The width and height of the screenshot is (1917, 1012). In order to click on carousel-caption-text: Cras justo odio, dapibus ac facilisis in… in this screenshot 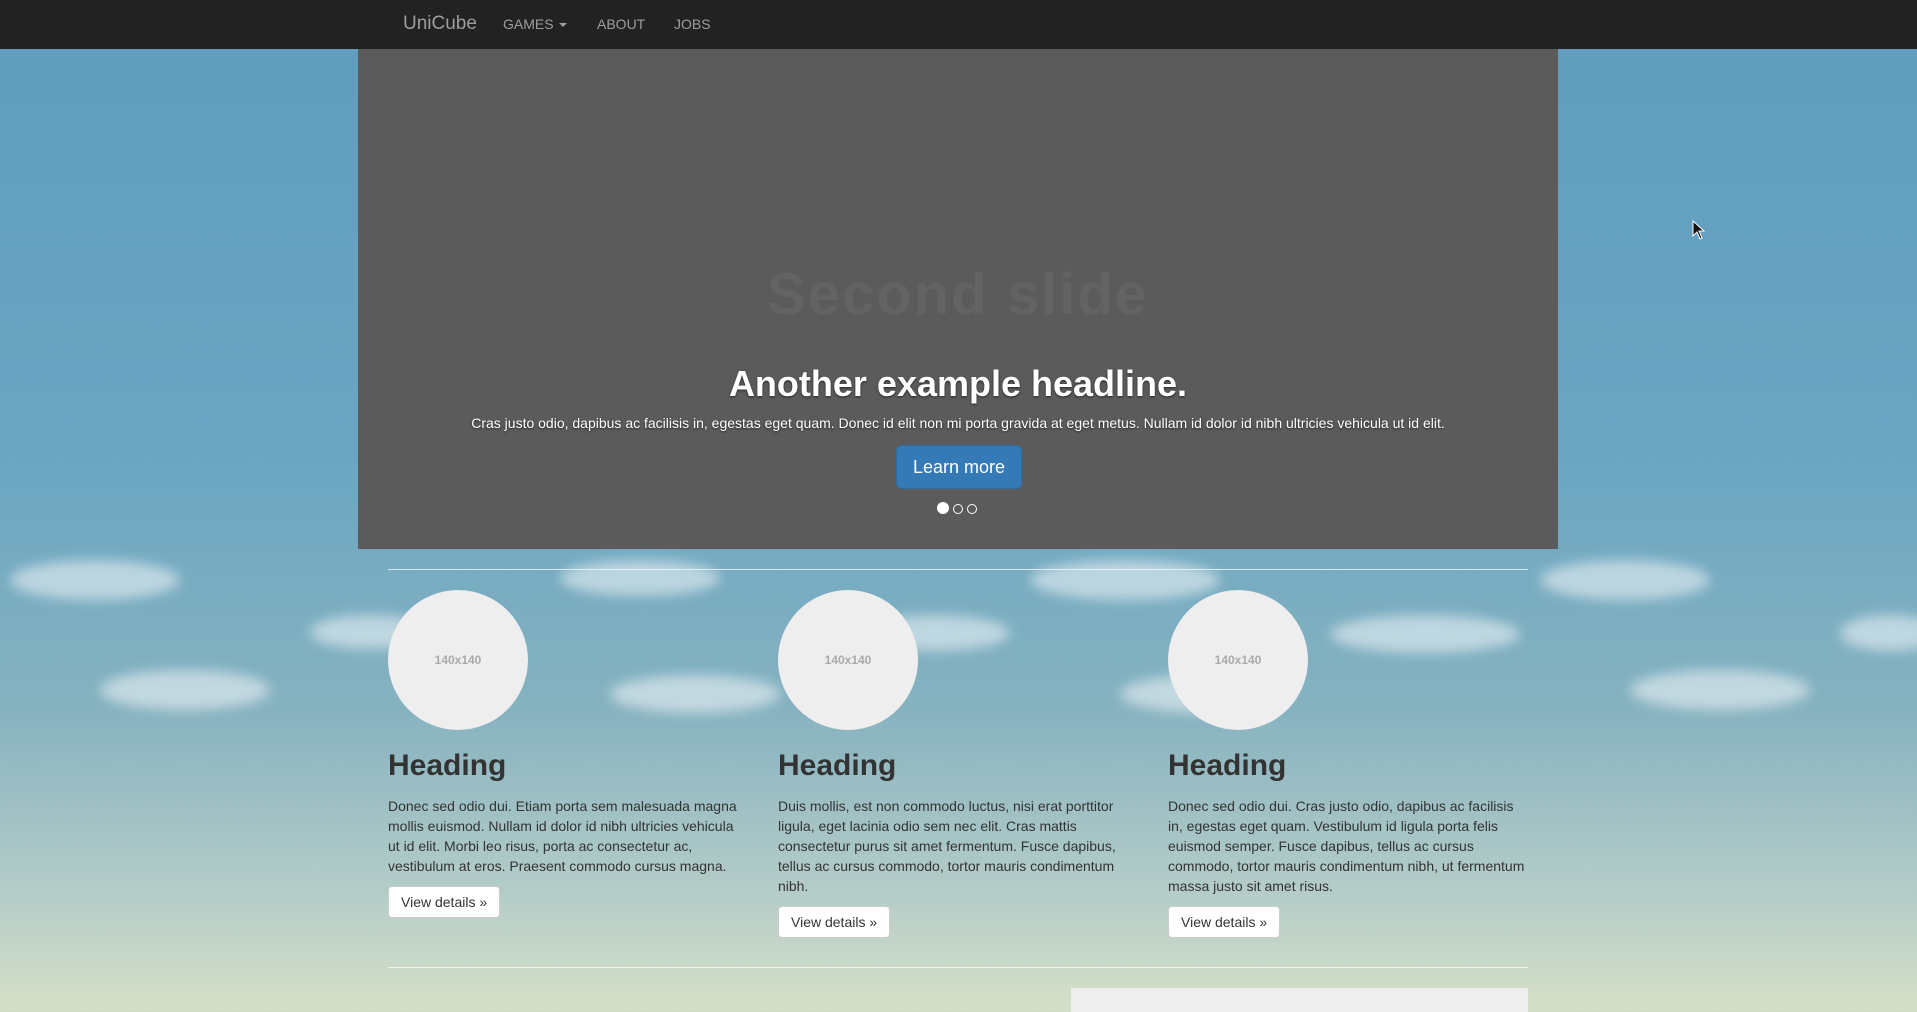, I will do `click(958, 423)`.